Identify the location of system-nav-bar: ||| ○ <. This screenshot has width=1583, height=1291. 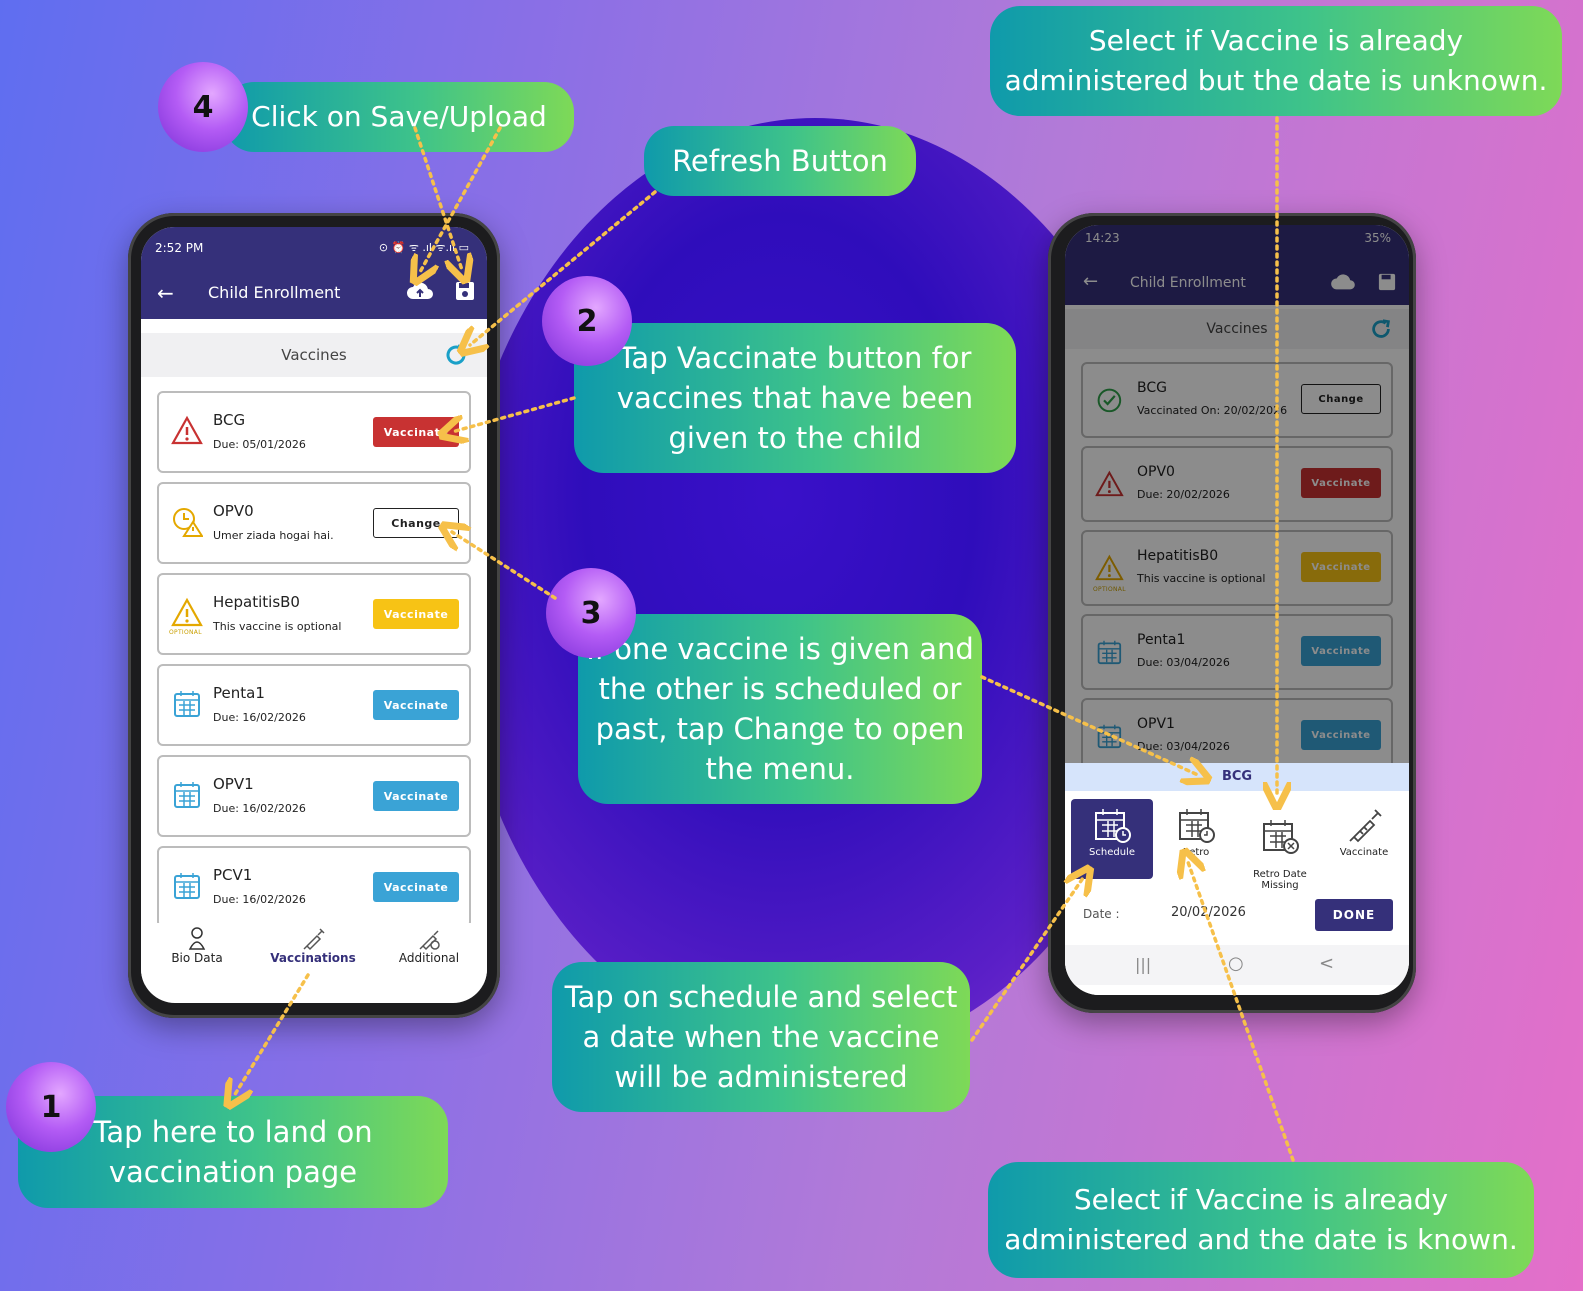
(1237, 965).